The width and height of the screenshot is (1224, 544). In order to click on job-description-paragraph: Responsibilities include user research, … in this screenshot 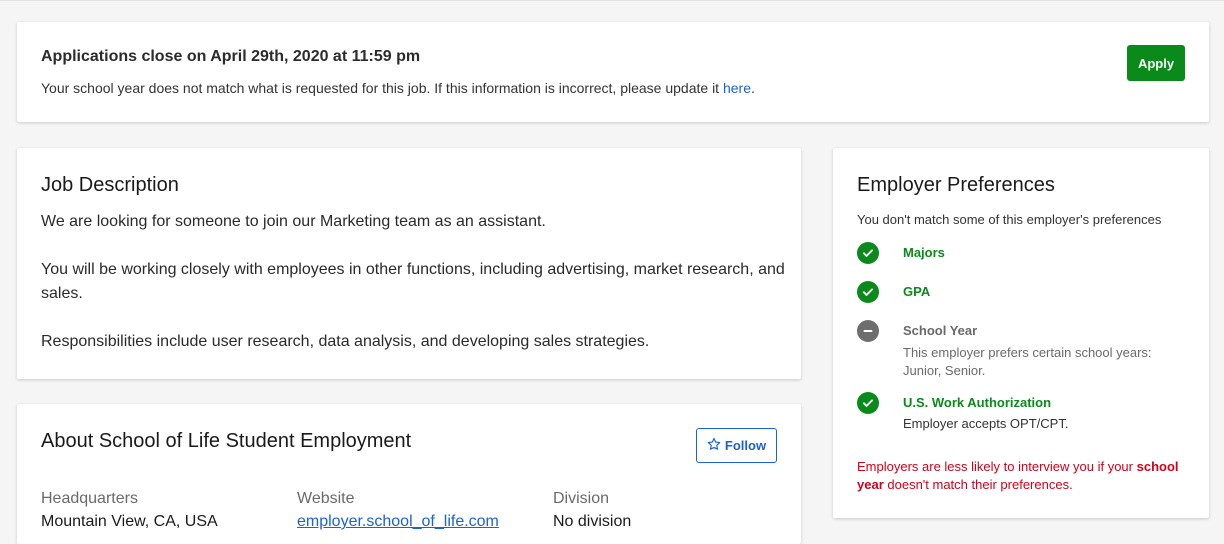, I will do `click(345, 341)`.